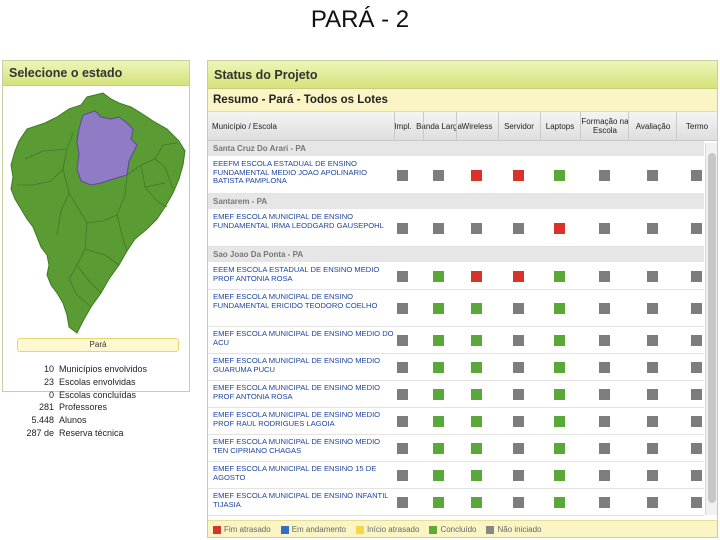  I want to click on scrollbar-thumb, so click(712, 328).